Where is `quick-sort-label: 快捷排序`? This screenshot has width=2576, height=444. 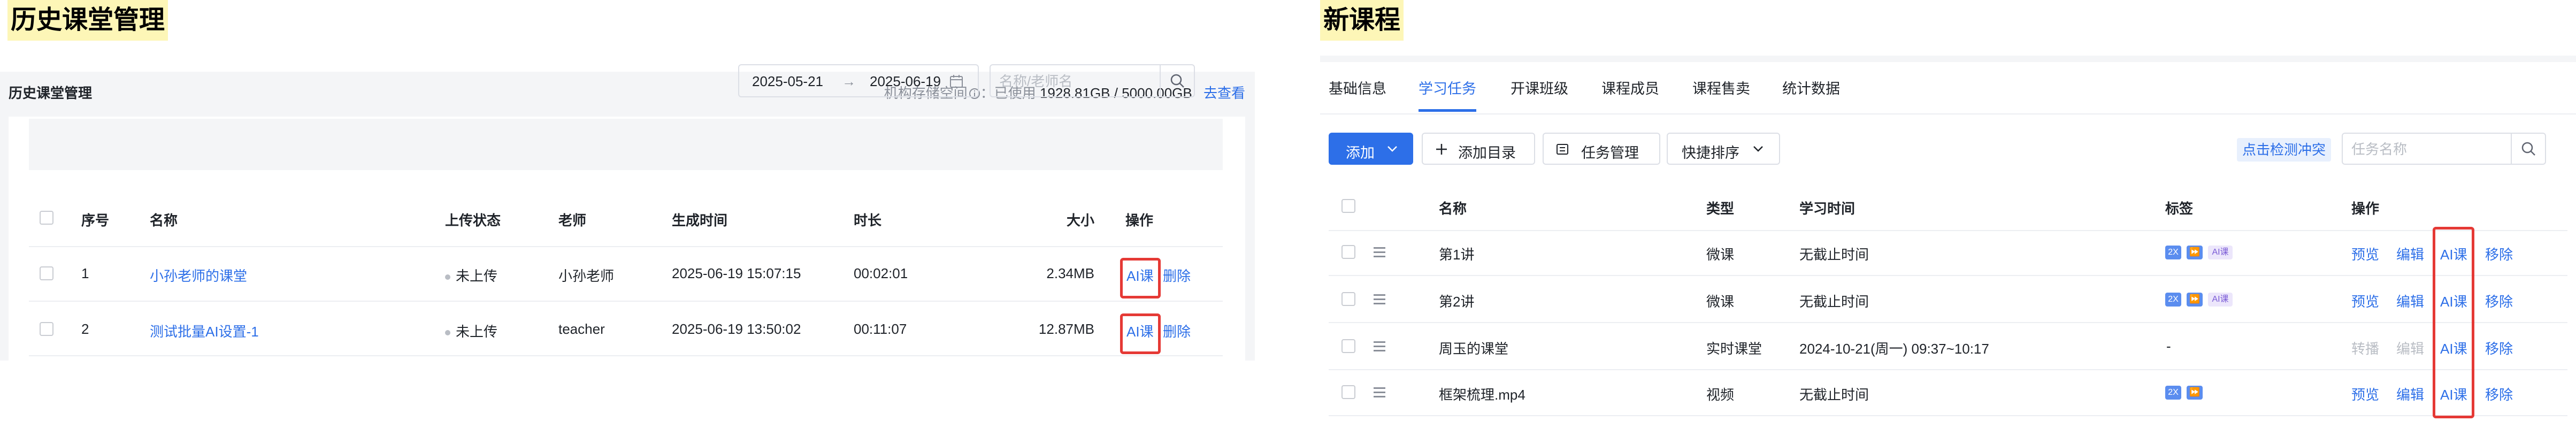
quick-sort-label: 快捷排序 is located at coordinates (1710, 153).